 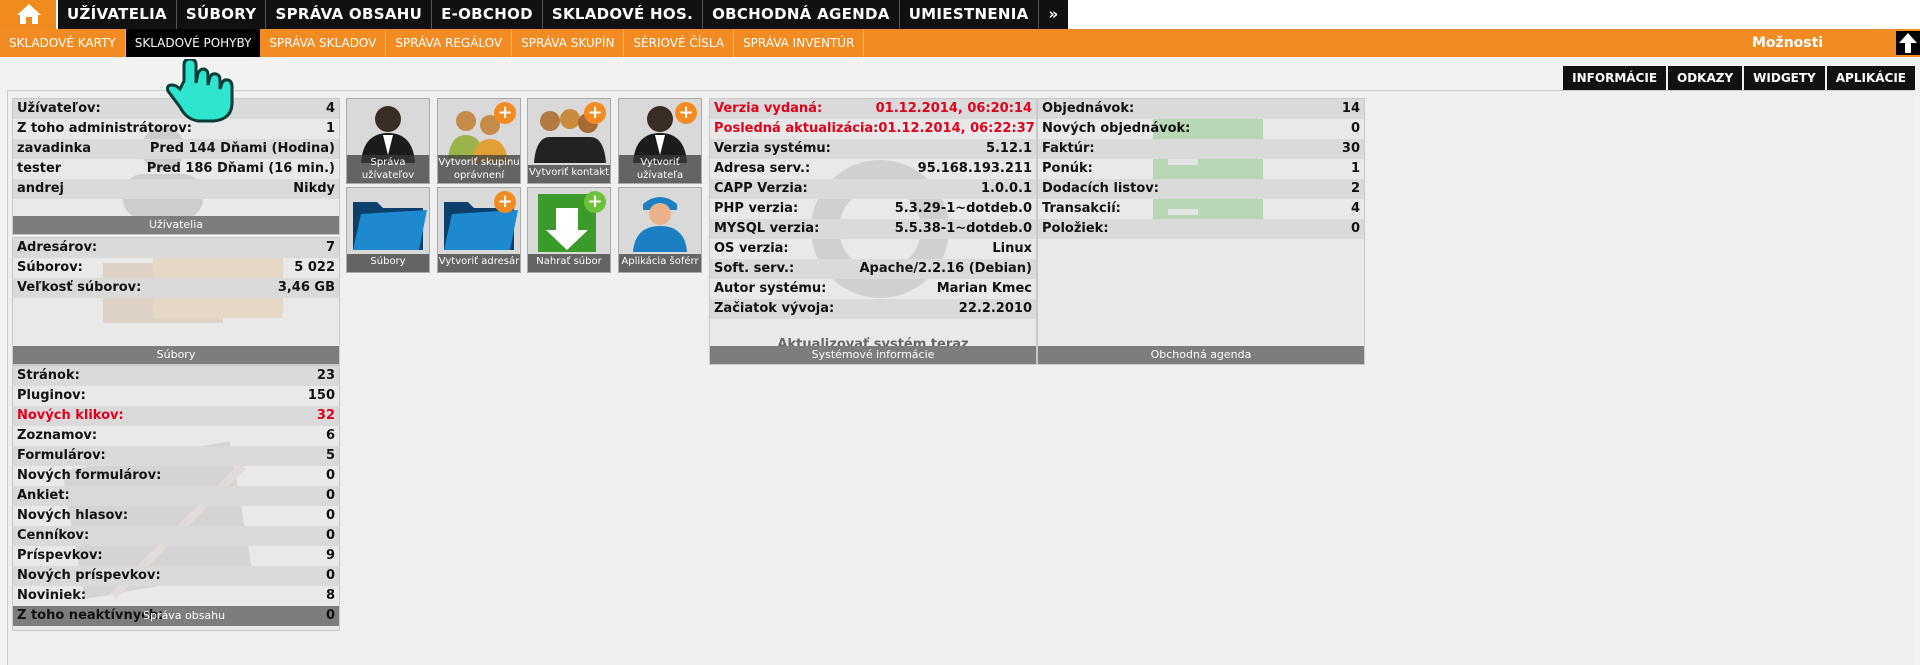 What do you see at coordinates (176, 595) in the screenshot?
I see `news-row: Noviniek: 8` at bounding box center [176, 595].